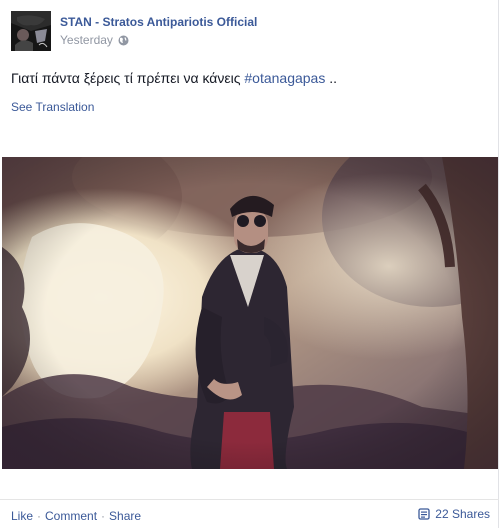  Describe the element at coordinates (462, 514) in the screenshot. I see `shares-label: 22 Shares` at that location.